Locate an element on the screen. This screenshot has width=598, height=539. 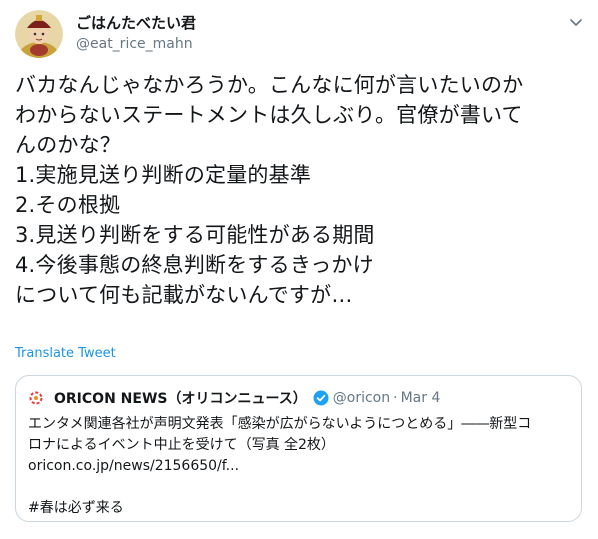
avatar is located at coordinates (39, 34).